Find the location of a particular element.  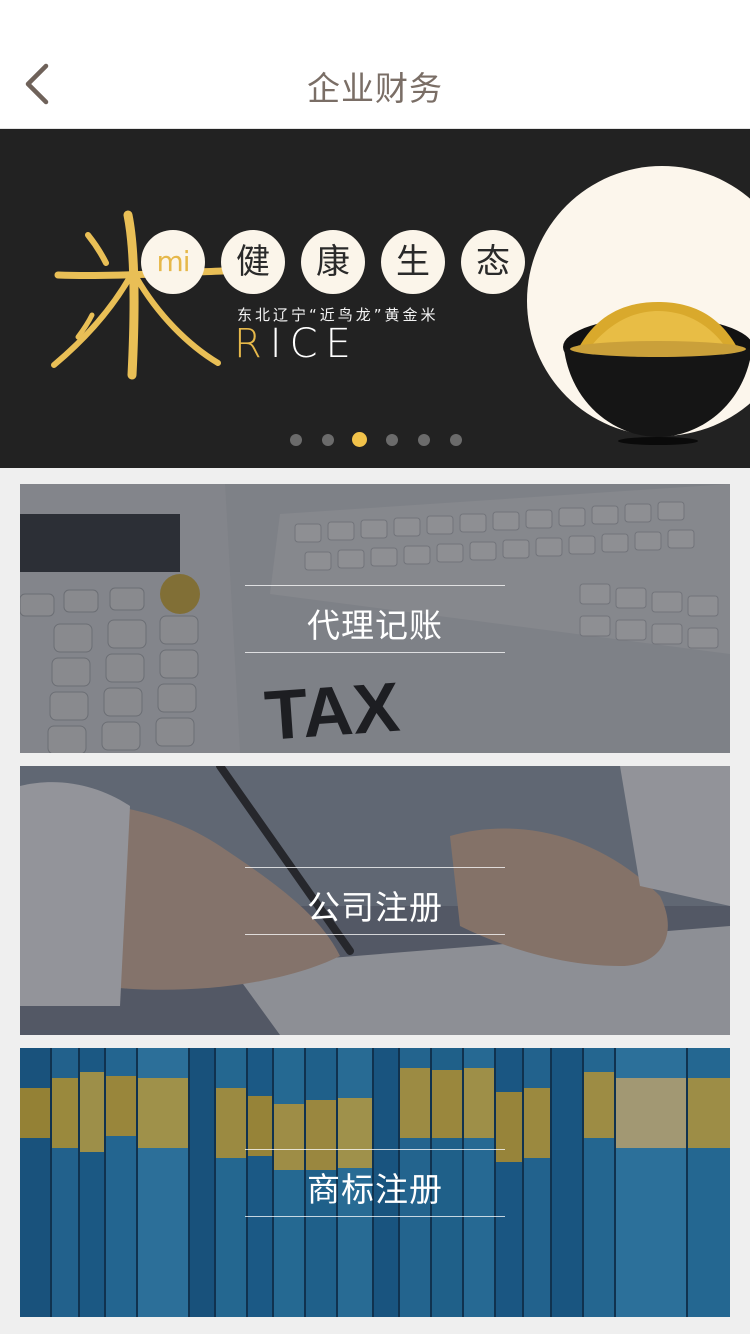

service-label: 代理记账 is located at coordinates (375, 625).